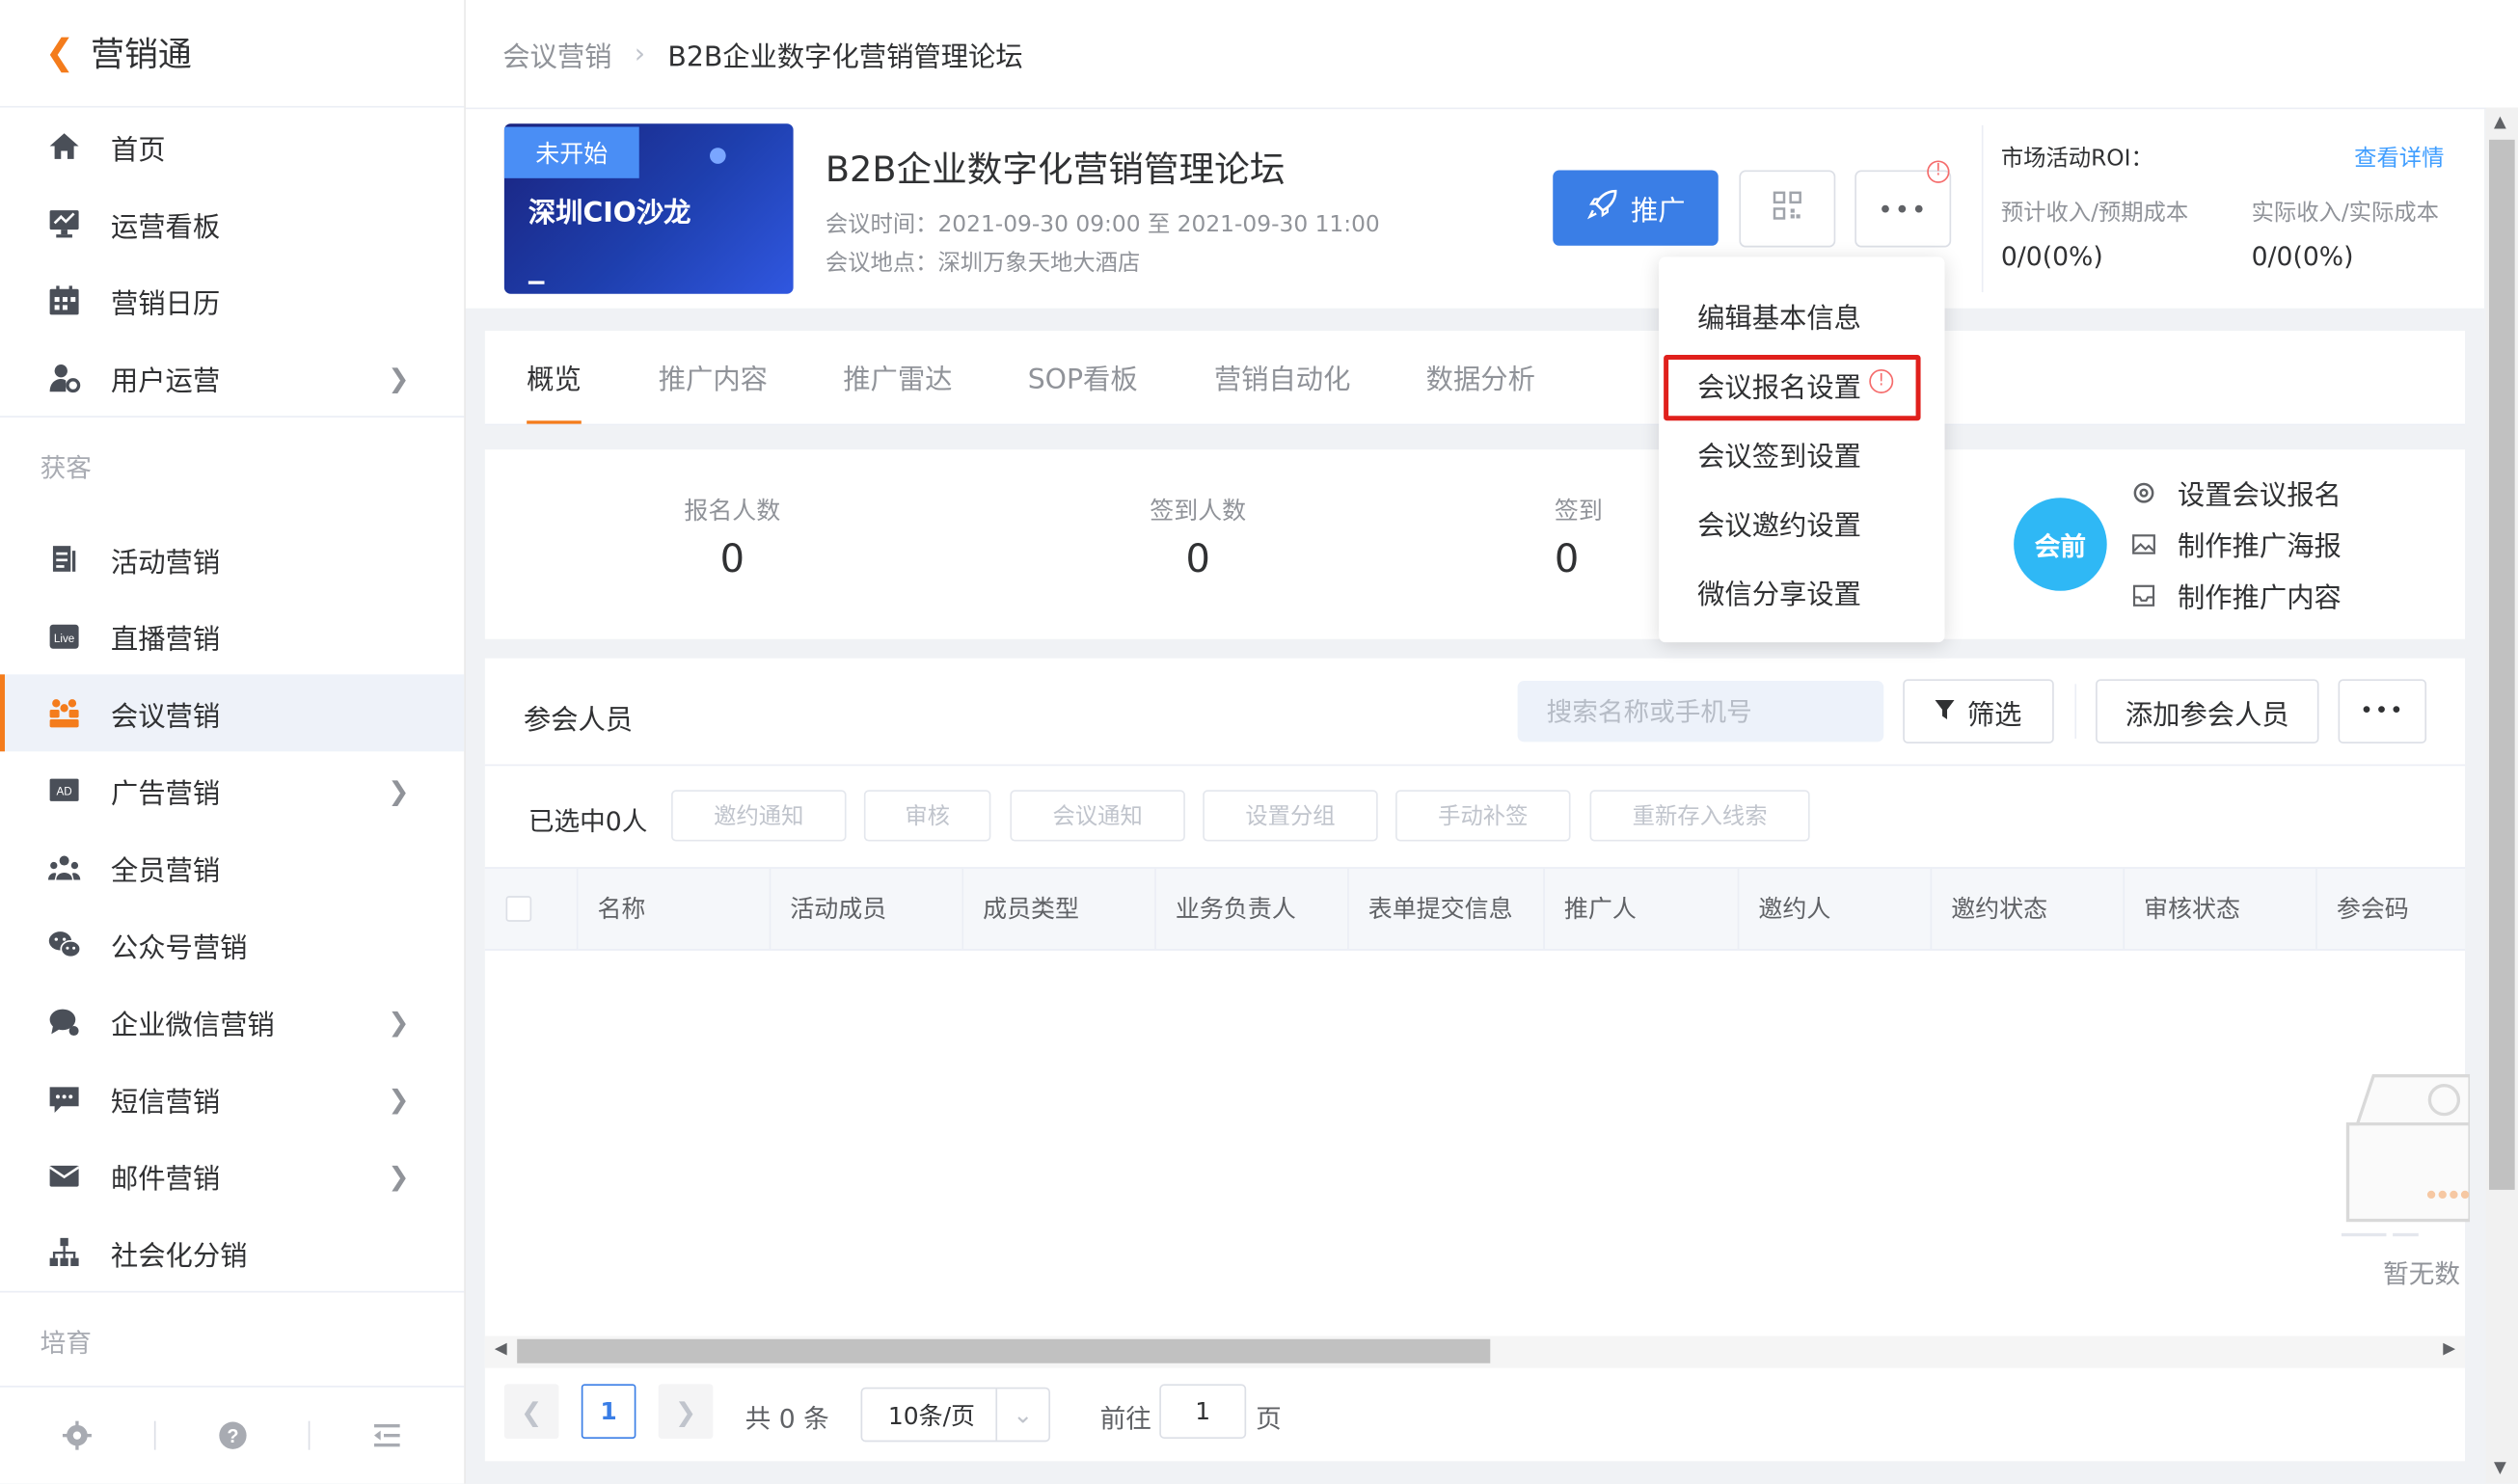 The image size is (2518, 1484). Describe the element at coordinates (1282, 377) in the screenshot. I see `tab-automation: 营销自动化` at that location.